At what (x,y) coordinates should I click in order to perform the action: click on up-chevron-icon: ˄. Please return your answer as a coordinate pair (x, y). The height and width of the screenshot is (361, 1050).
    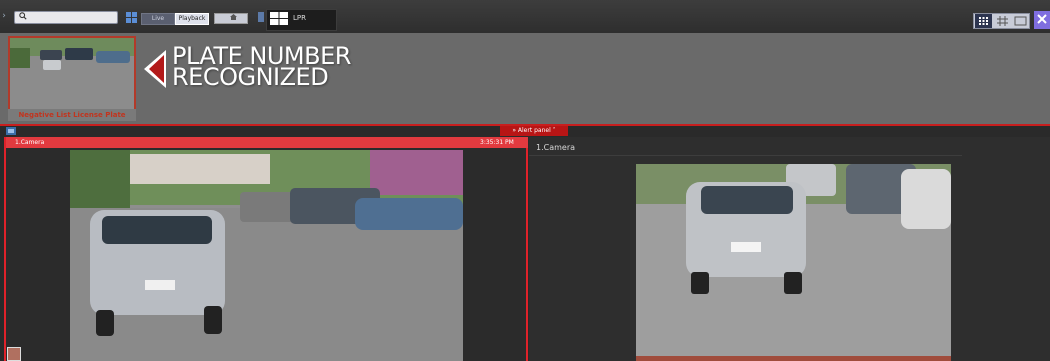
    Looking at the image, I should click on (553, 130).